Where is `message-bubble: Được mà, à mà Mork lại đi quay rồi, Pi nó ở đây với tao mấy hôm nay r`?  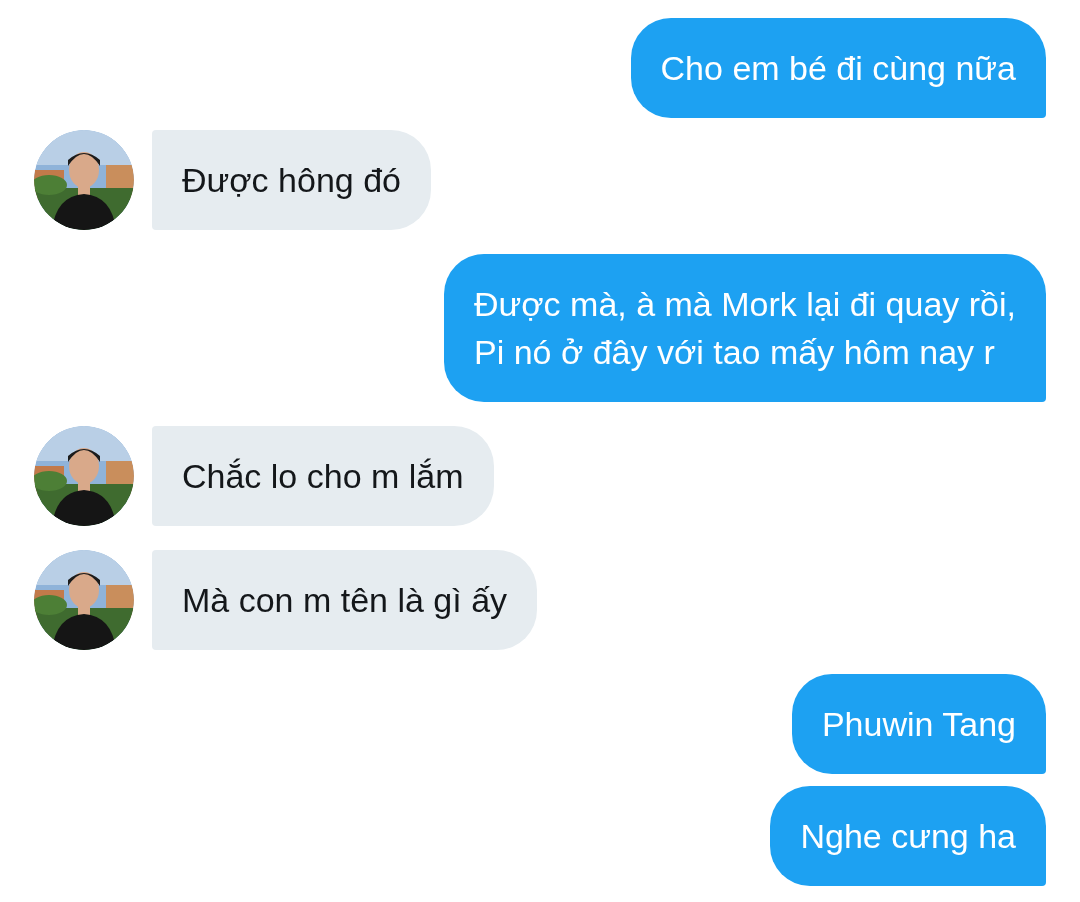 message-bubble: Được mà, à mà Mork lại đi quay rồi, Pi nó ở đây với tao mấy hôm nay r is located at coordinates (745, 328).